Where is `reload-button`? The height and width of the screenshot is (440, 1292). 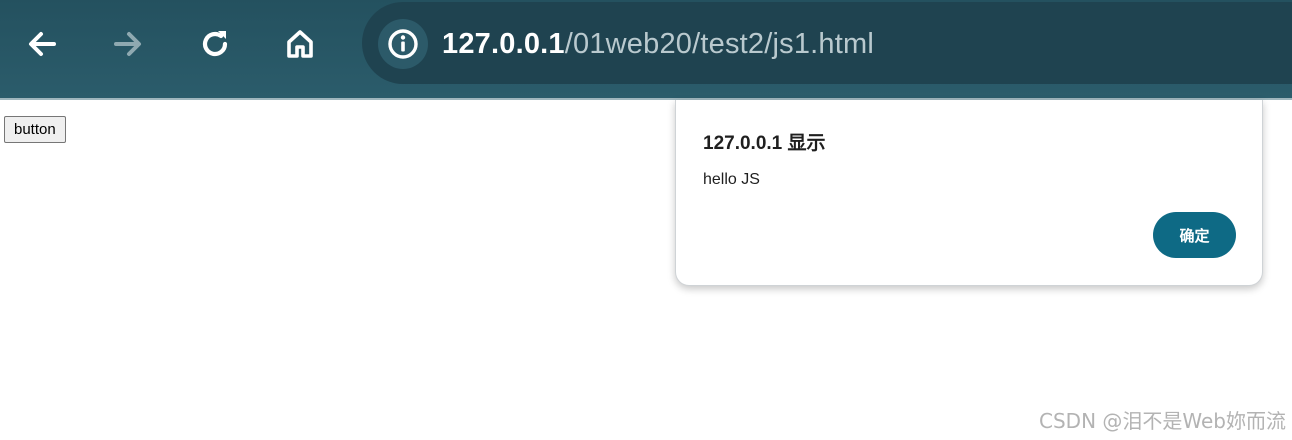 reload-button is located at coordinates (215, 44).